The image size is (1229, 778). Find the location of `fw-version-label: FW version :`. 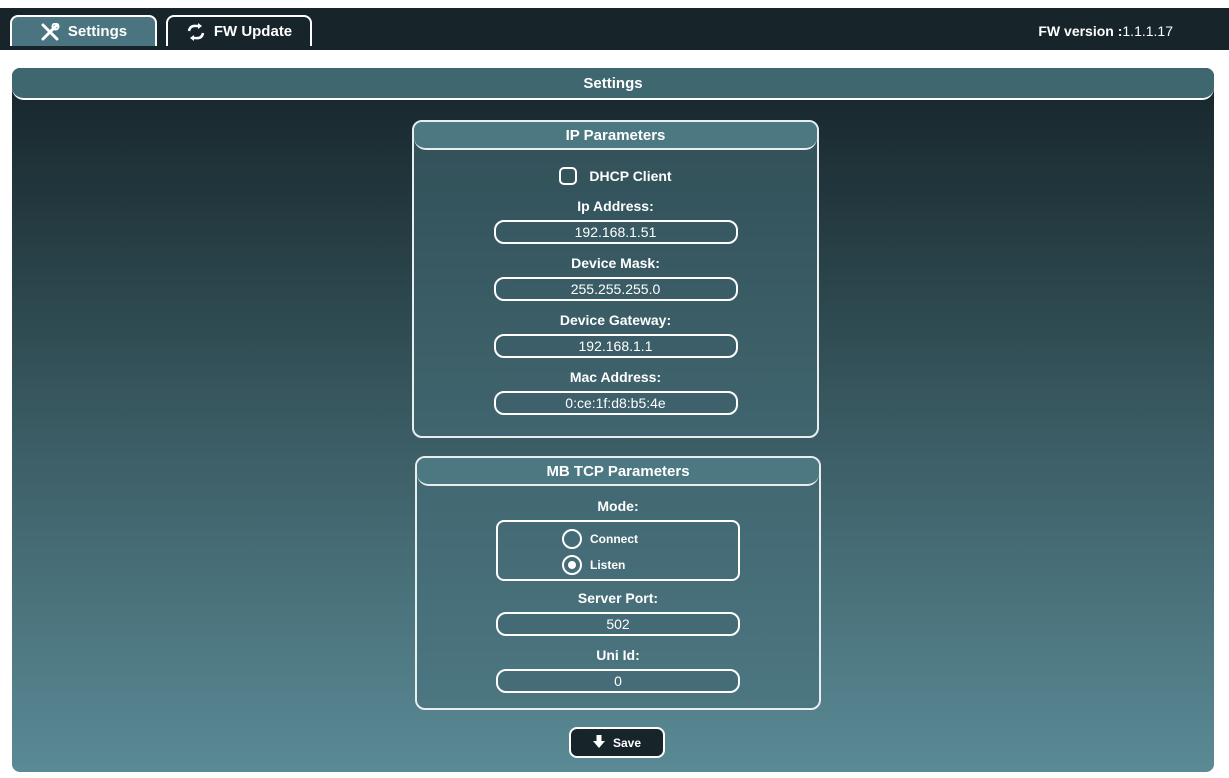

fw-version-label: FW version : is located at coordinates (1080, 31).